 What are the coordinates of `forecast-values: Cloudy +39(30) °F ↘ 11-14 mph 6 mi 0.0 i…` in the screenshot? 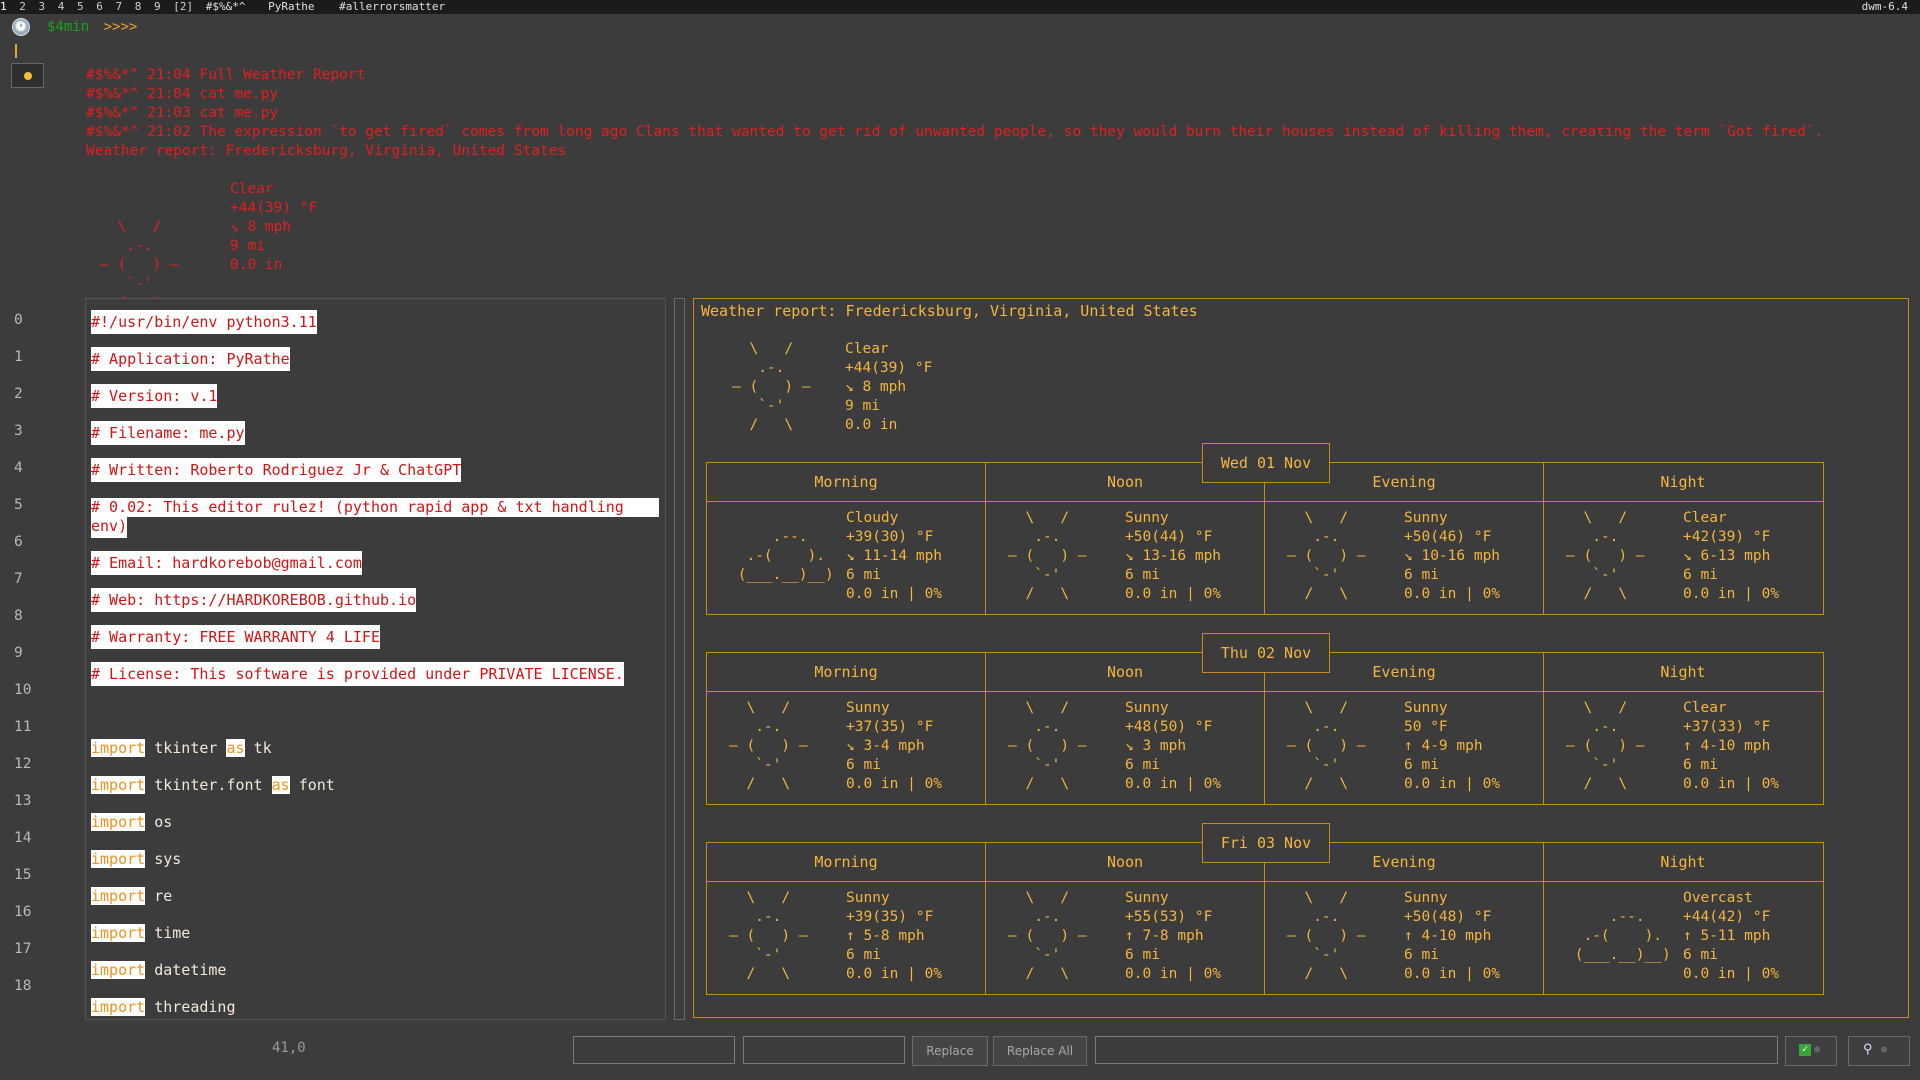 It's located at (894, 556).